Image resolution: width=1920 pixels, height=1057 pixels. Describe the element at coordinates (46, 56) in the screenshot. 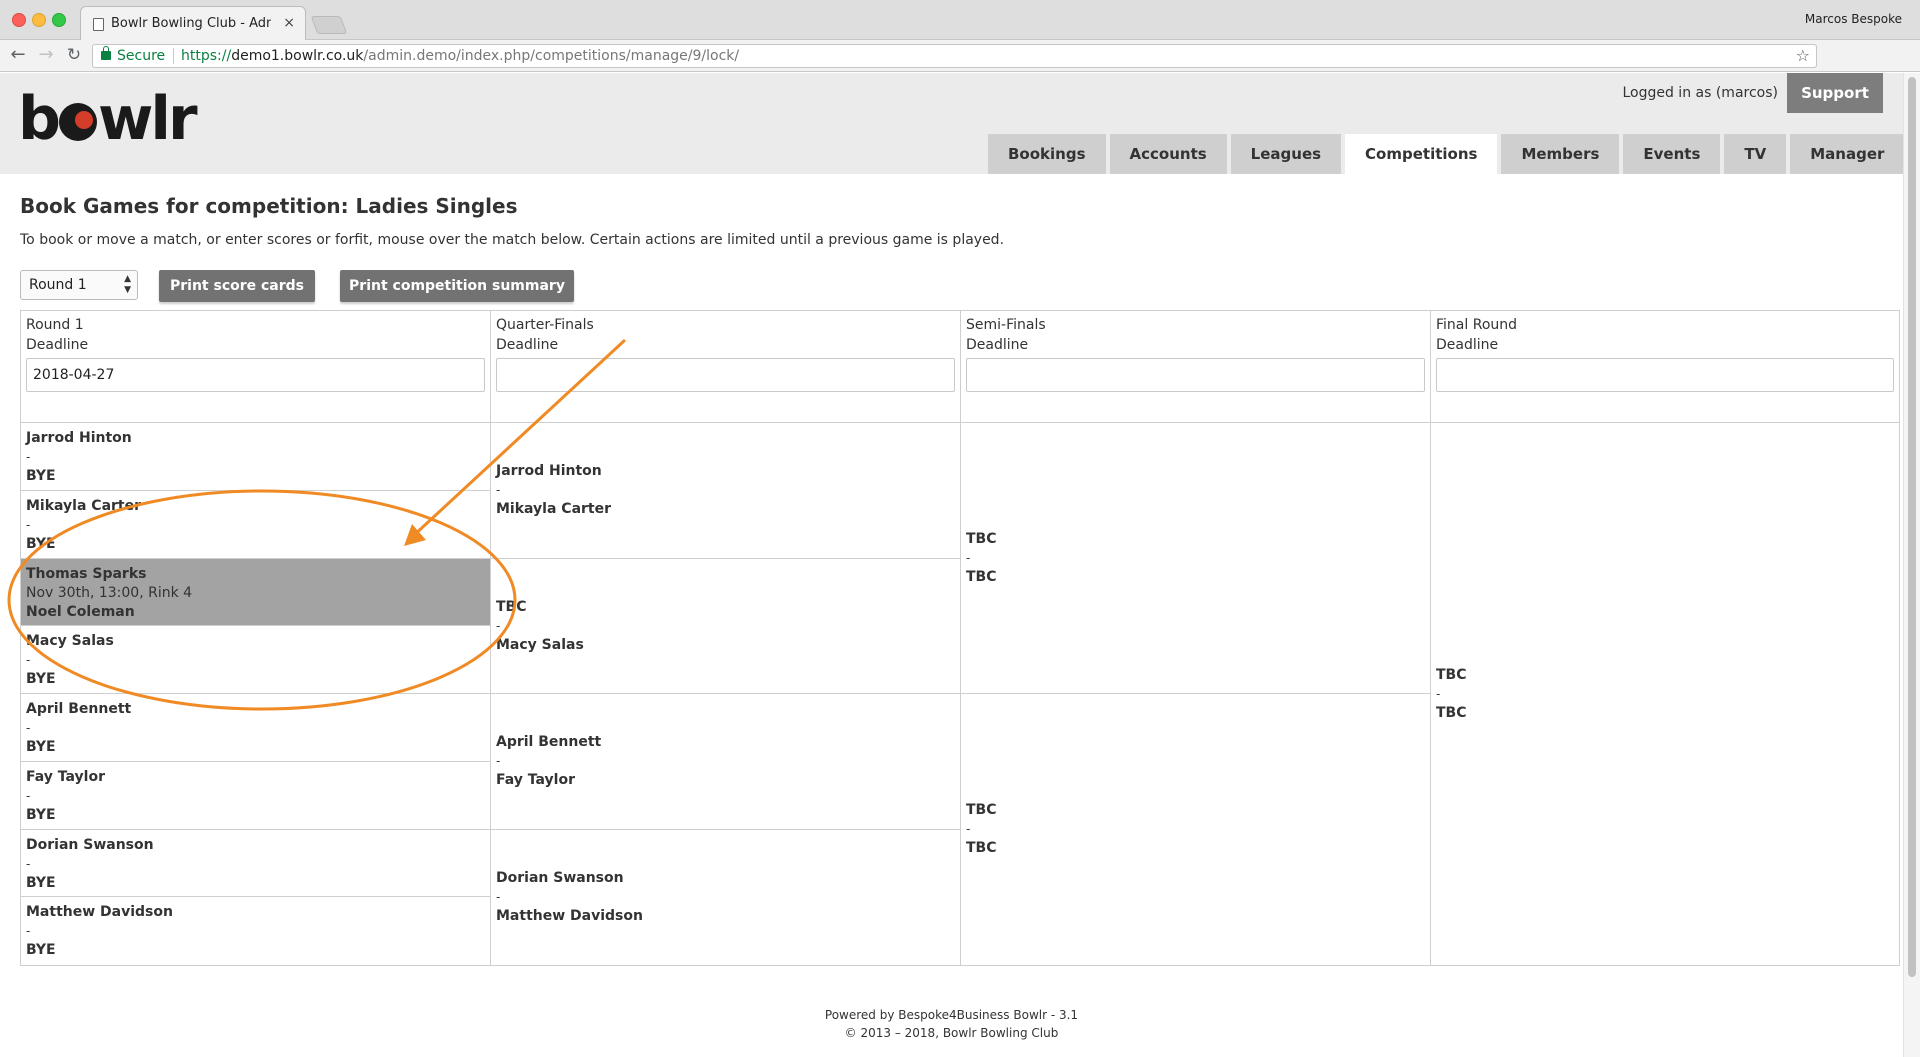

I see `forward-icon: →` at that location.